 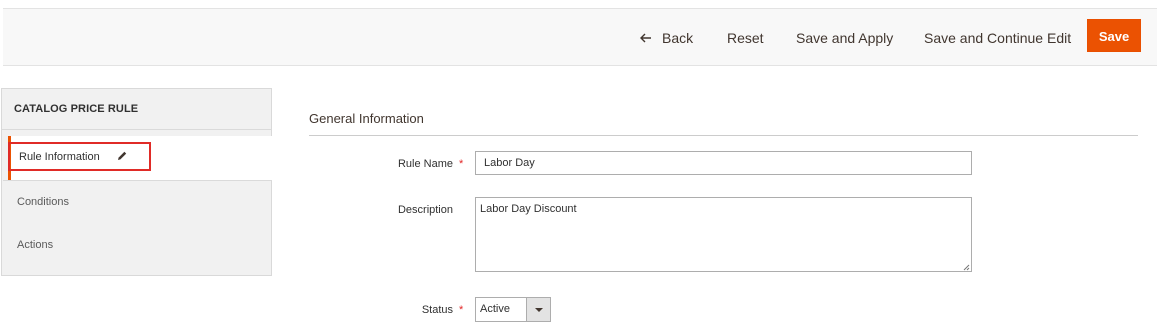 What do you see at coordinates (723, 163) in the screenshot?
I see `rule-name-input: Labor Day` at bounding box center [723, 163].